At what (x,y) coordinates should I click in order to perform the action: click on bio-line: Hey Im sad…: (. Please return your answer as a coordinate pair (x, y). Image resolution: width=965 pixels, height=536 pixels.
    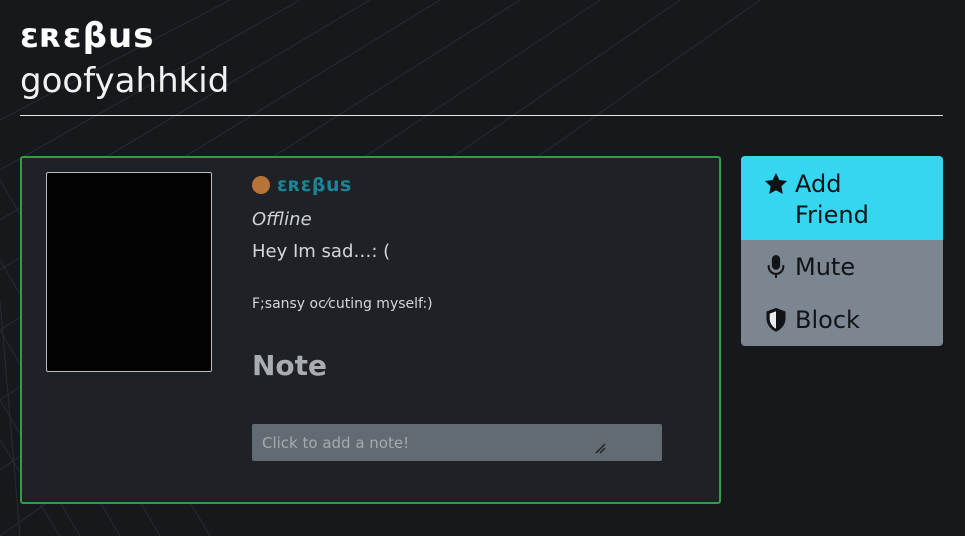
    Looking at the image, I should click on (321, 251).